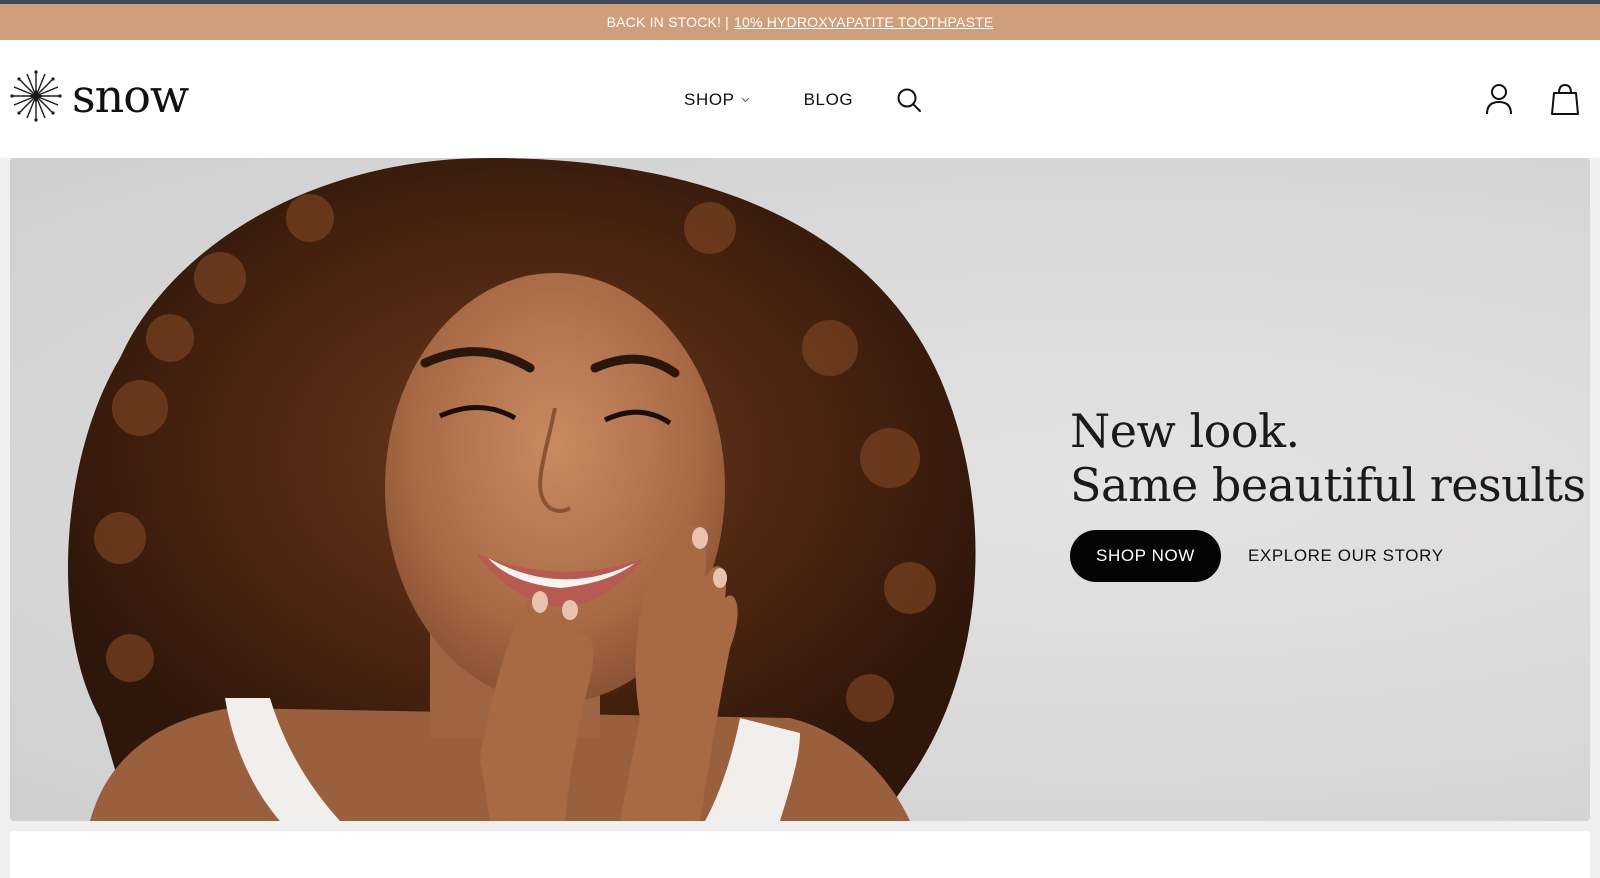 This screenshot has width=1600, height=878. What do you see at coordinates (36, 96) in the screenshot?
I see `snowflake-logo-icon` at bounding box center [36, 96].